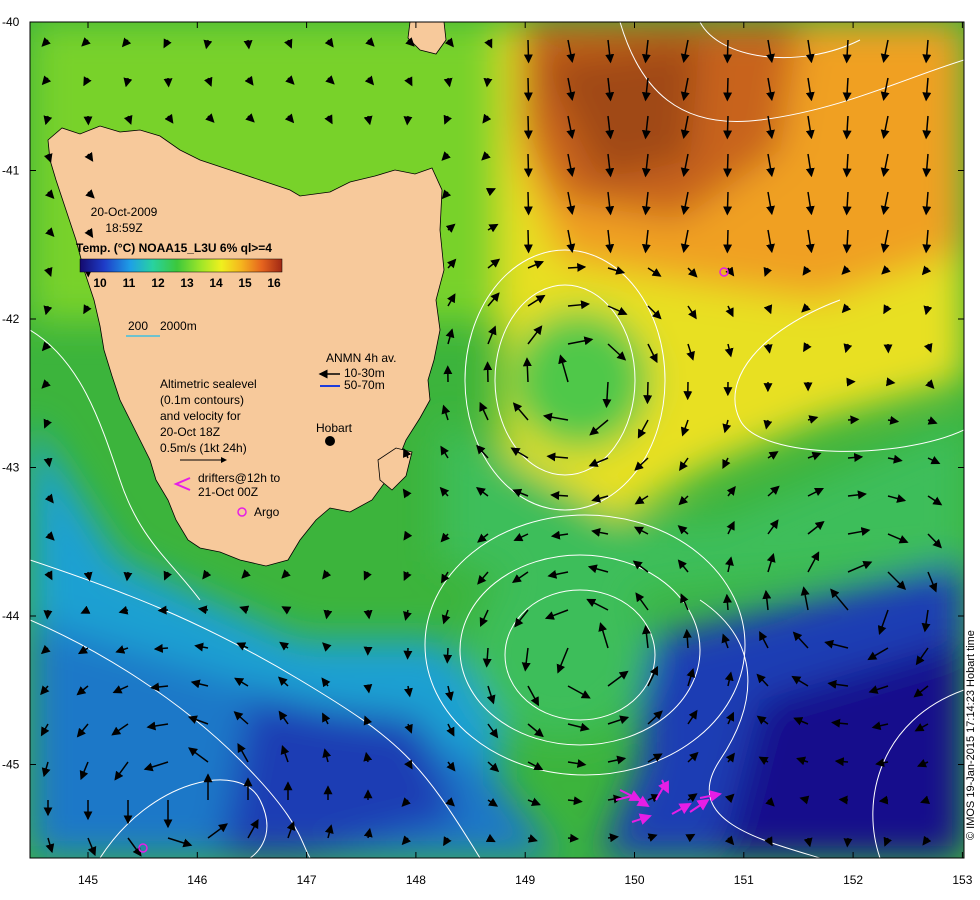  I want to click on isobath-2000-label: 2000m, so click(178, 326).